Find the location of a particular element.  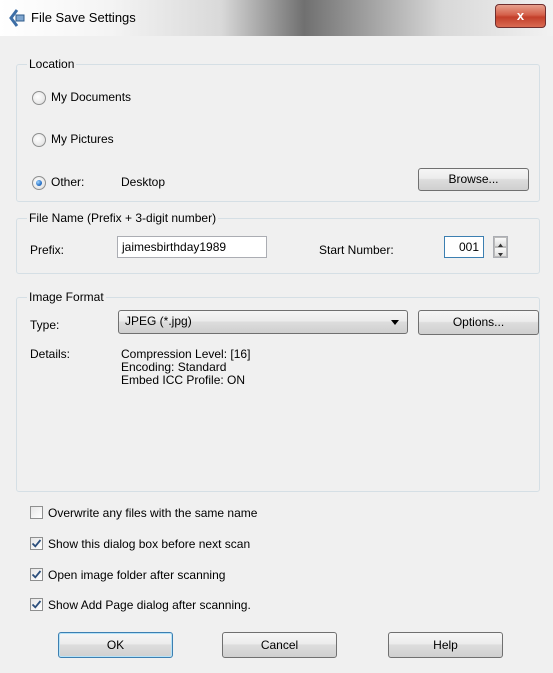

chevron-down-icon is located at coordinates (395, 322).